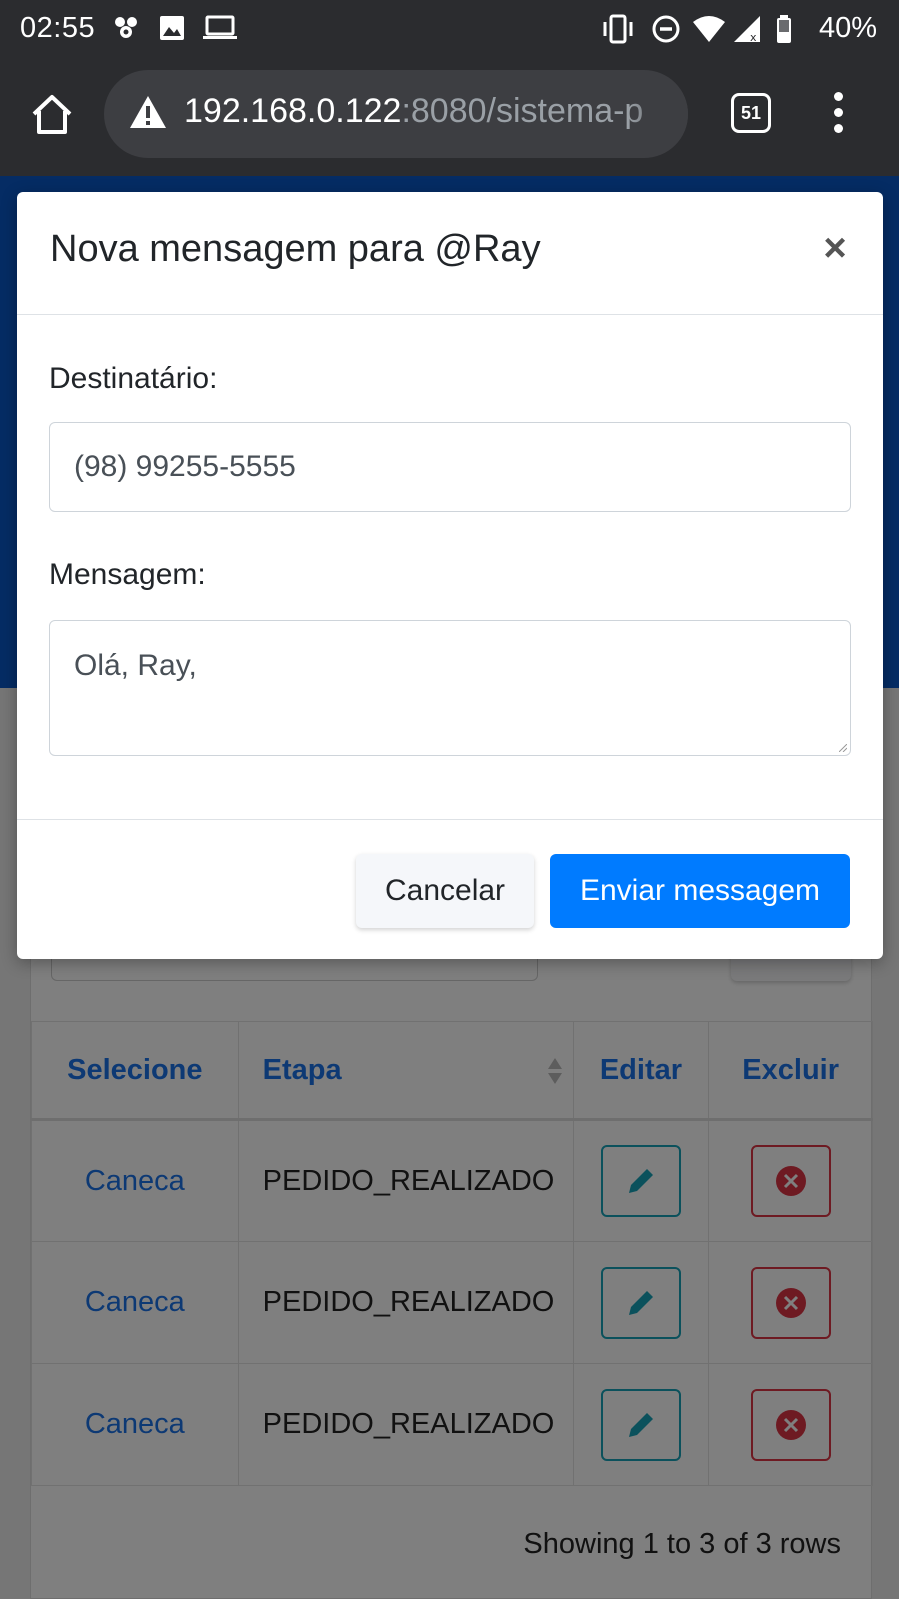  Describe the element at coordinates (148, 112) in the screenshot. I see `warning-icon` at that location.